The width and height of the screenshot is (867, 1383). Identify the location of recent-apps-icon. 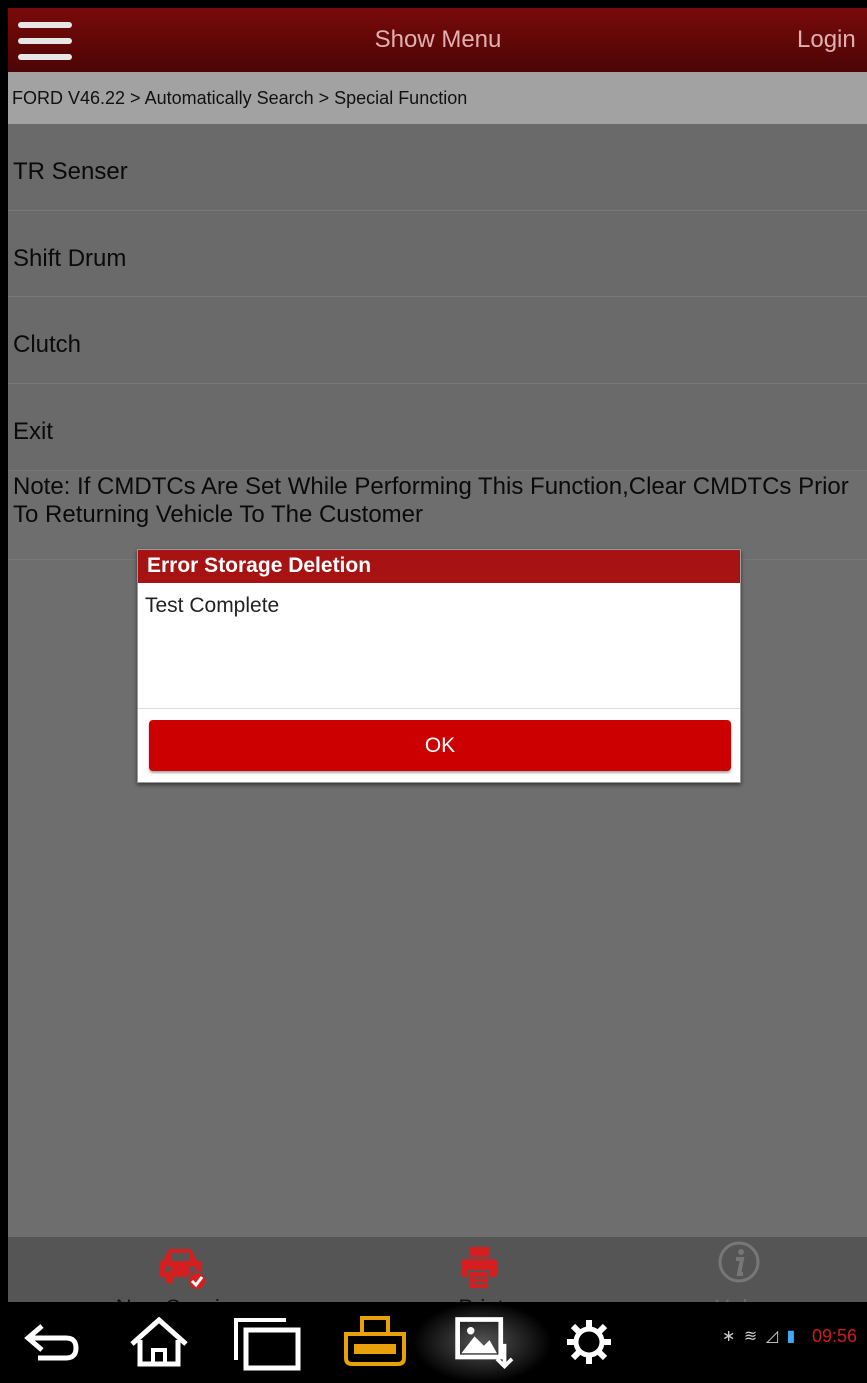
(267, 1342).